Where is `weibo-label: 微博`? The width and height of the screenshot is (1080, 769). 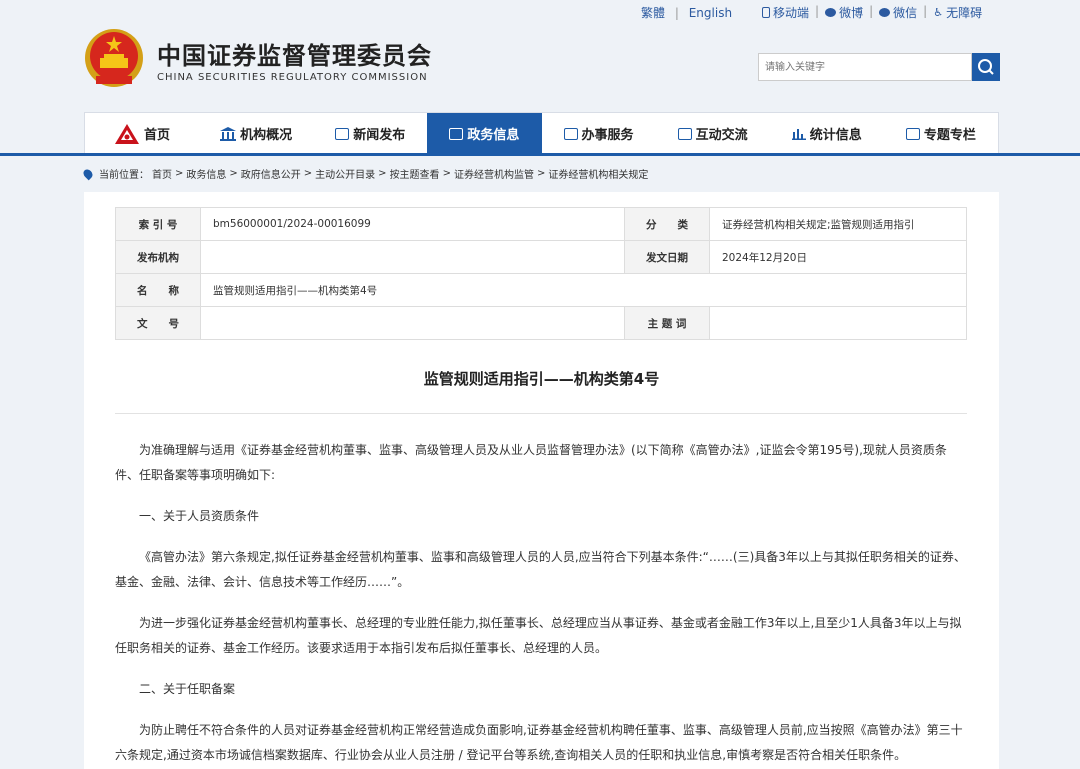
weibo-label: 微博 is located at coordinates (851, 13).